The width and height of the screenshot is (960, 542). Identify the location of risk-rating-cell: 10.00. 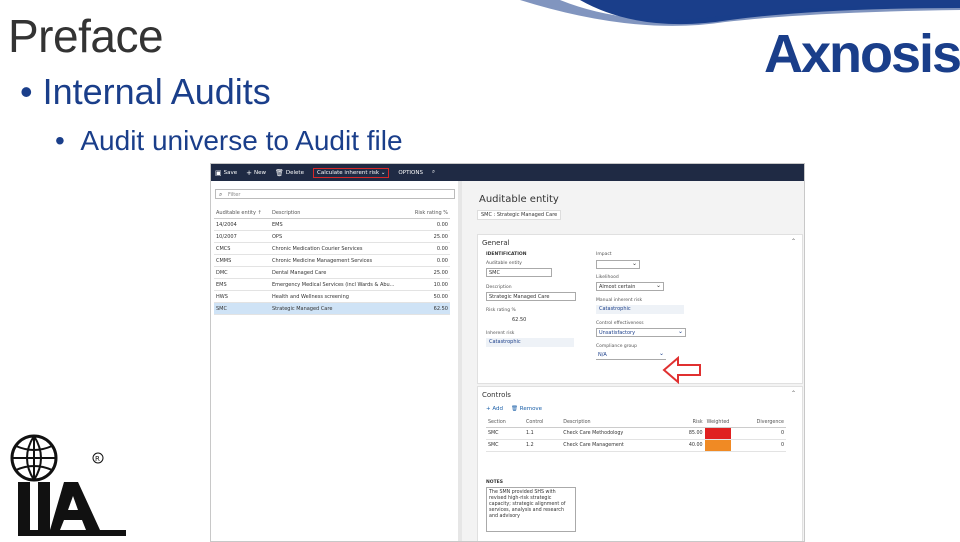
(427, 284).